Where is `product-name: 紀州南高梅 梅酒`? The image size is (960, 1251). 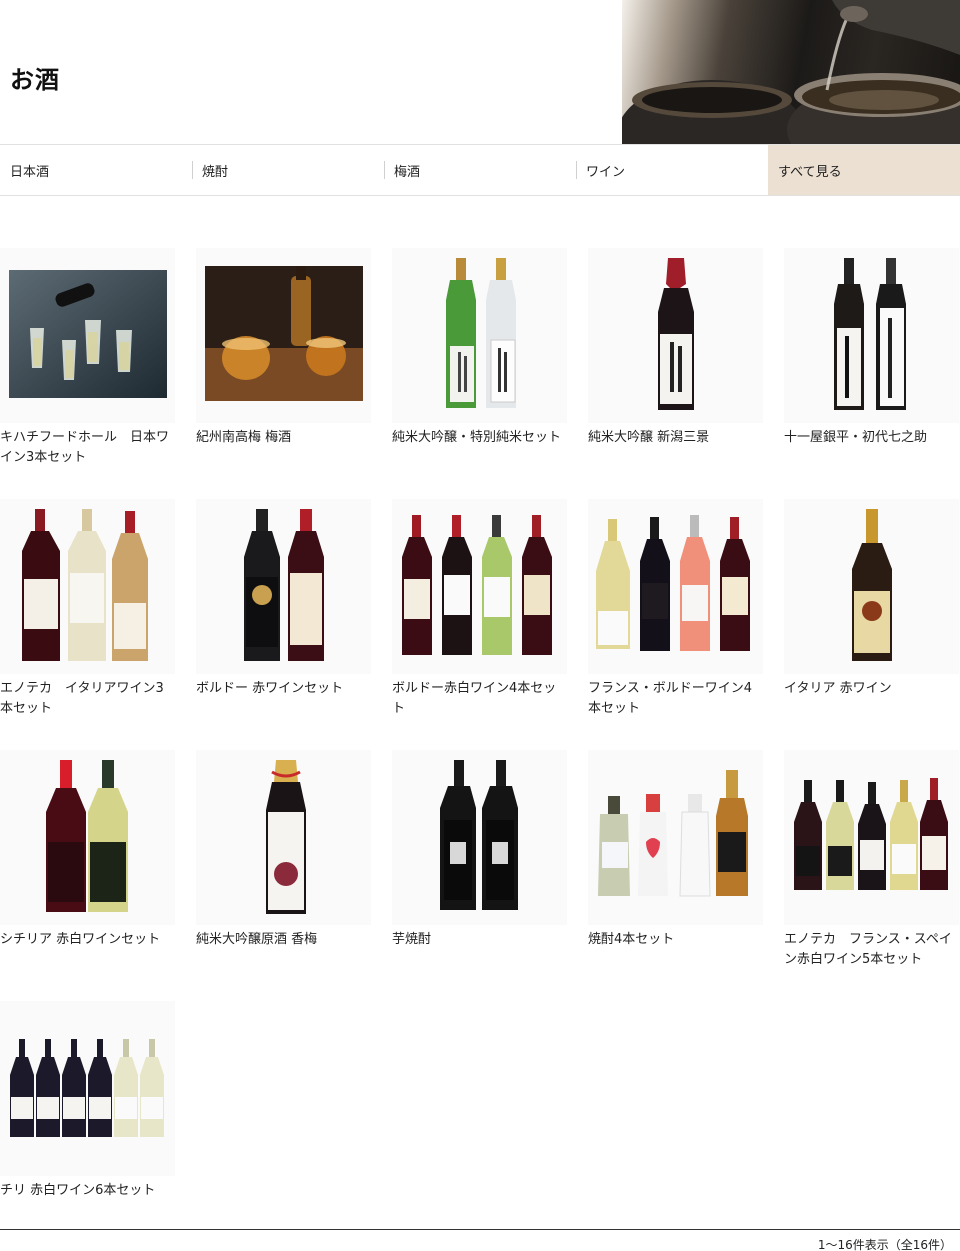
product-name: 紀州南高梅 梅酒 is located at coordinates (244, 437).